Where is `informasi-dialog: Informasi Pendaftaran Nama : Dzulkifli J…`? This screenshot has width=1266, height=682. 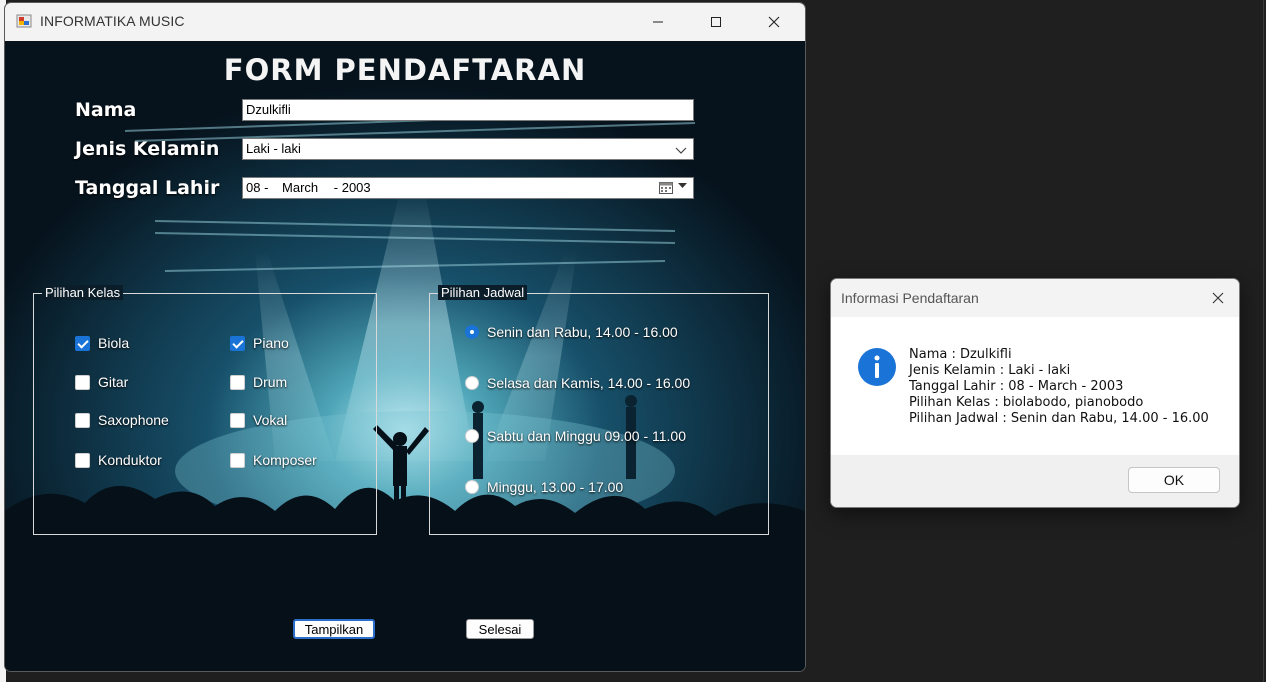 informasi-dialog: Informasi Pendaftaran Nama : Dzulkifli J… is located at coordinates (1035, 393).